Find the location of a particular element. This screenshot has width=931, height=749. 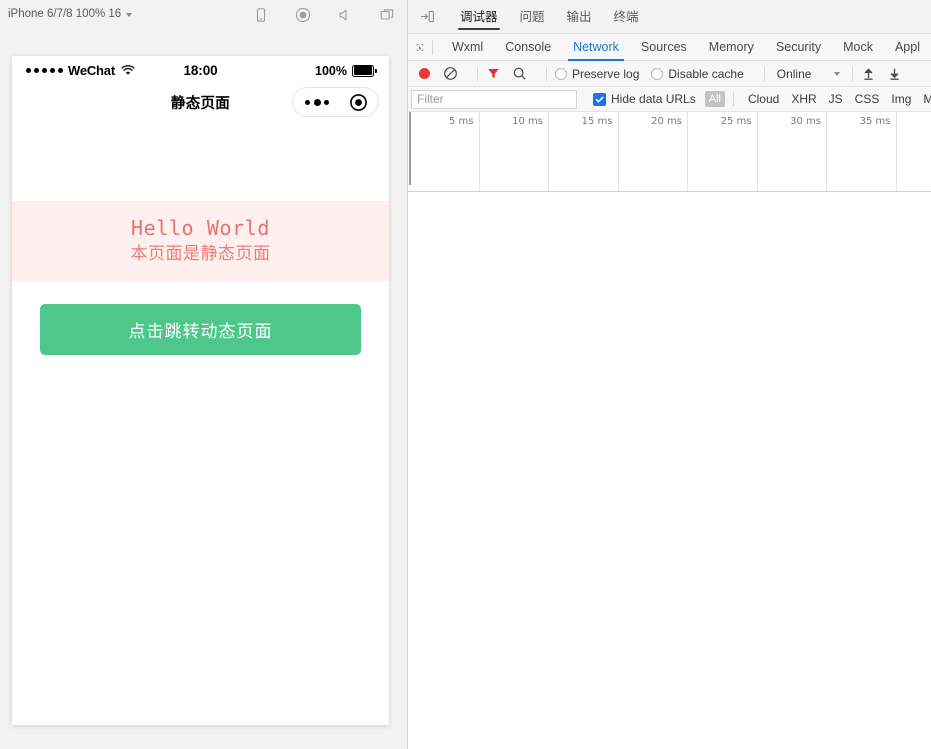

status-bar-right: 100% is located at coordinates (346, 71).